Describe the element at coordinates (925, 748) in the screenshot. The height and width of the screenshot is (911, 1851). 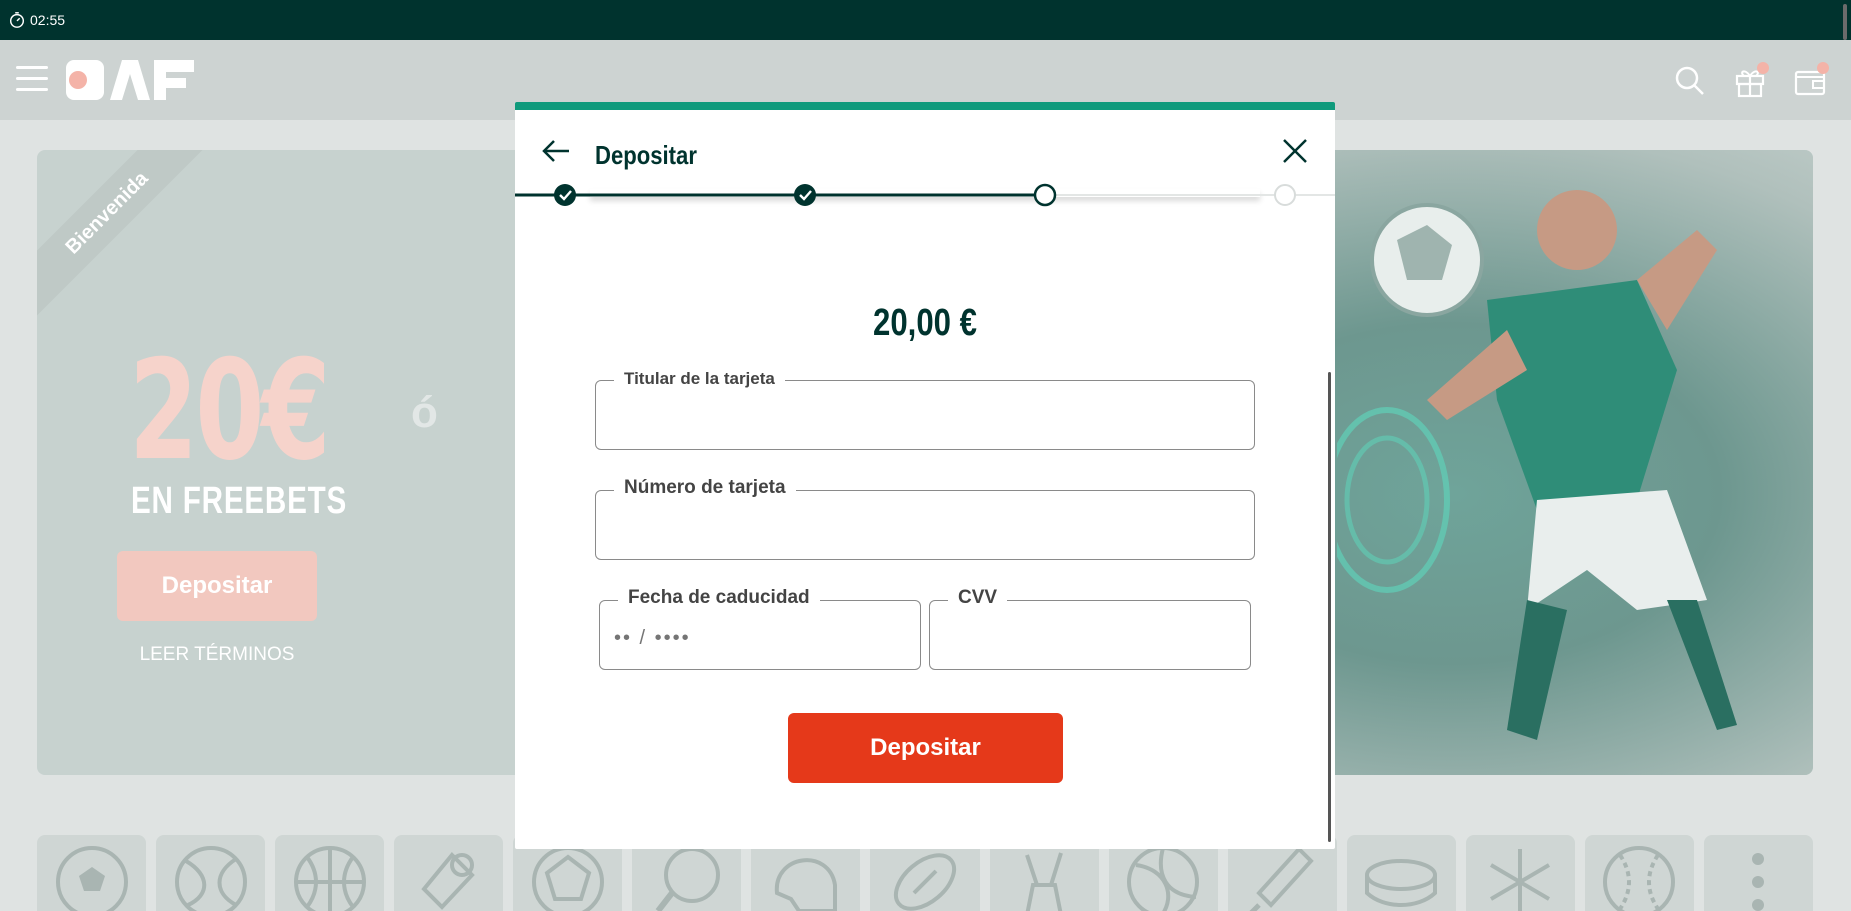
I see `deposit-submit-button: Depositar` at that location.